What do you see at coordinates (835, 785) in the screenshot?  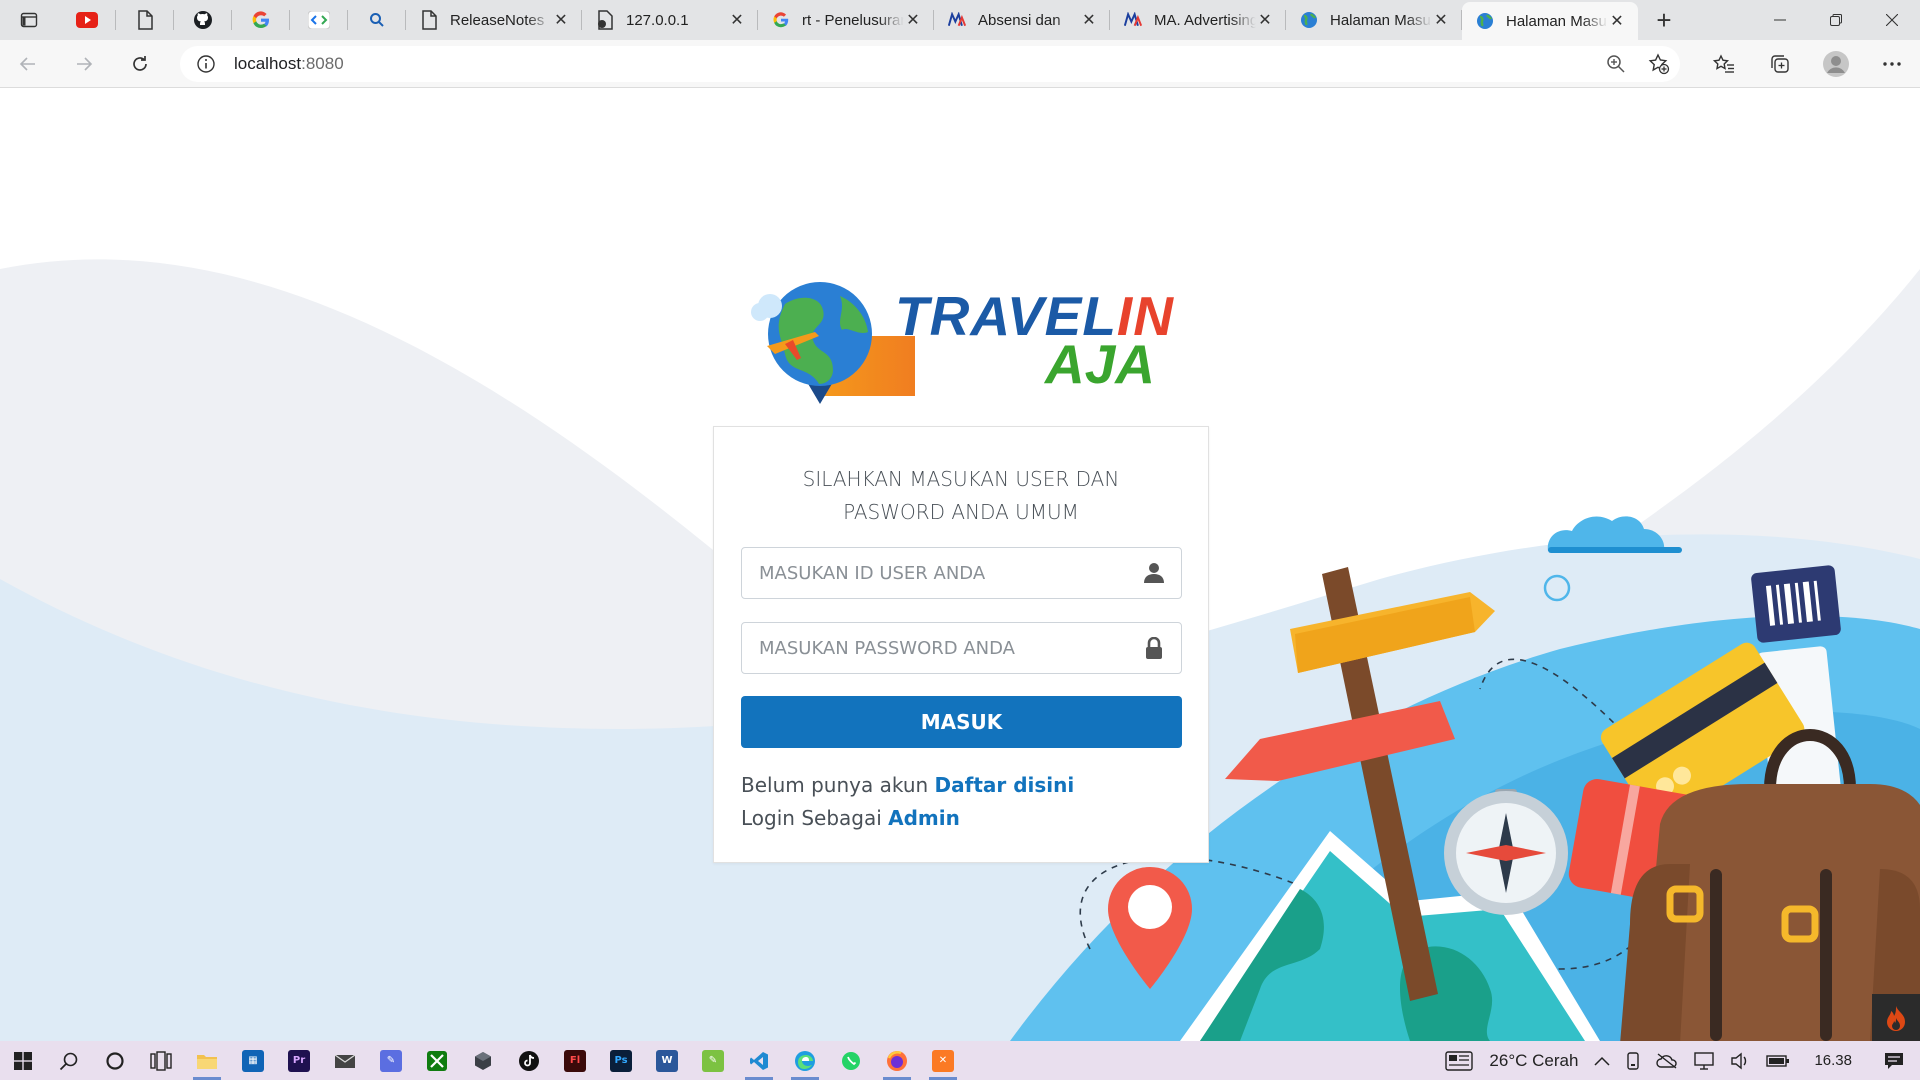 I see `register-prompt: Belum punya akun` at bounding box center [835, 785].